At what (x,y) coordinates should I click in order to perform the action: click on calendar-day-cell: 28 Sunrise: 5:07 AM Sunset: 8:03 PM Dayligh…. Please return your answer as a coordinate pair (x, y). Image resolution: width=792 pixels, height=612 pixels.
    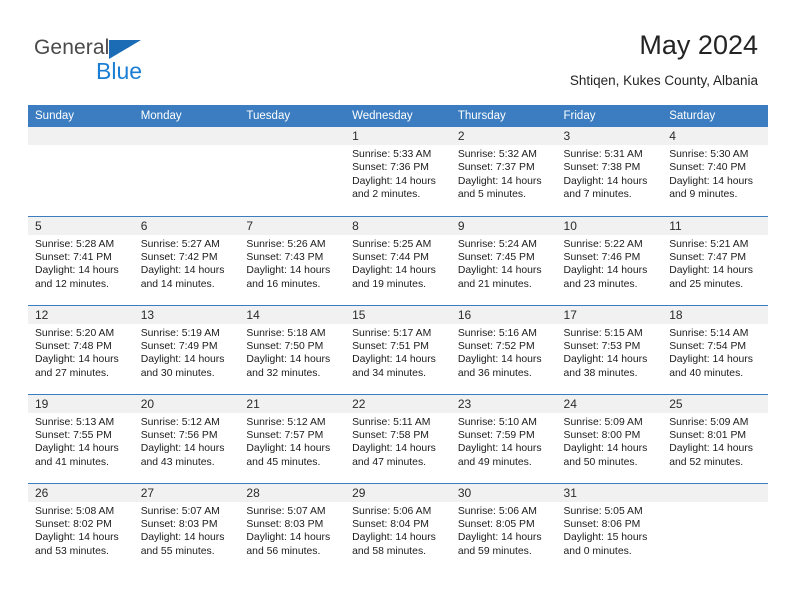
    Looking at the image, I should click on (292, 527).